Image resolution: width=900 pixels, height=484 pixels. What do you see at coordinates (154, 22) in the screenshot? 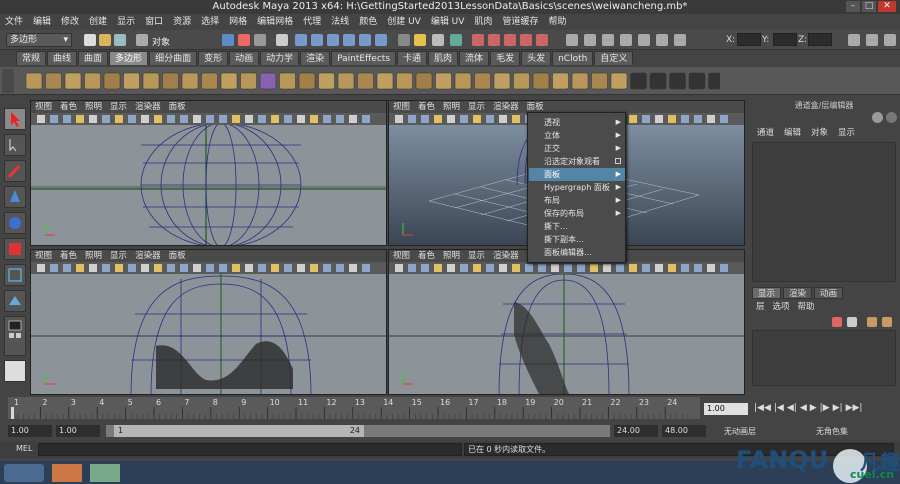
I see `menu-item: 窗口` at bounding box center [154, 22].